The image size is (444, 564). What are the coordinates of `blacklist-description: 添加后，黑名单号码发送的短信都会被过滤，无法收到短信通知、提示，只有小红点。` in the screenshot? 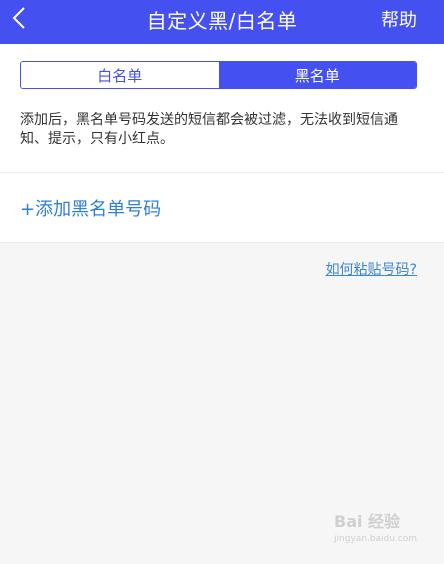 It's located at (209, 129).